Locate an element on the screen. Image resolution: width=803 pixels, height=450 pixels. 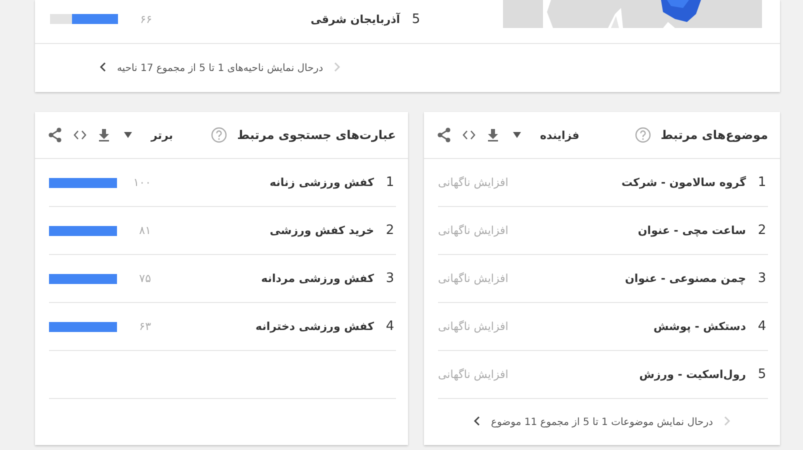
row-label: ساعت مچی - عنوان is located at coordinates (632, 230).